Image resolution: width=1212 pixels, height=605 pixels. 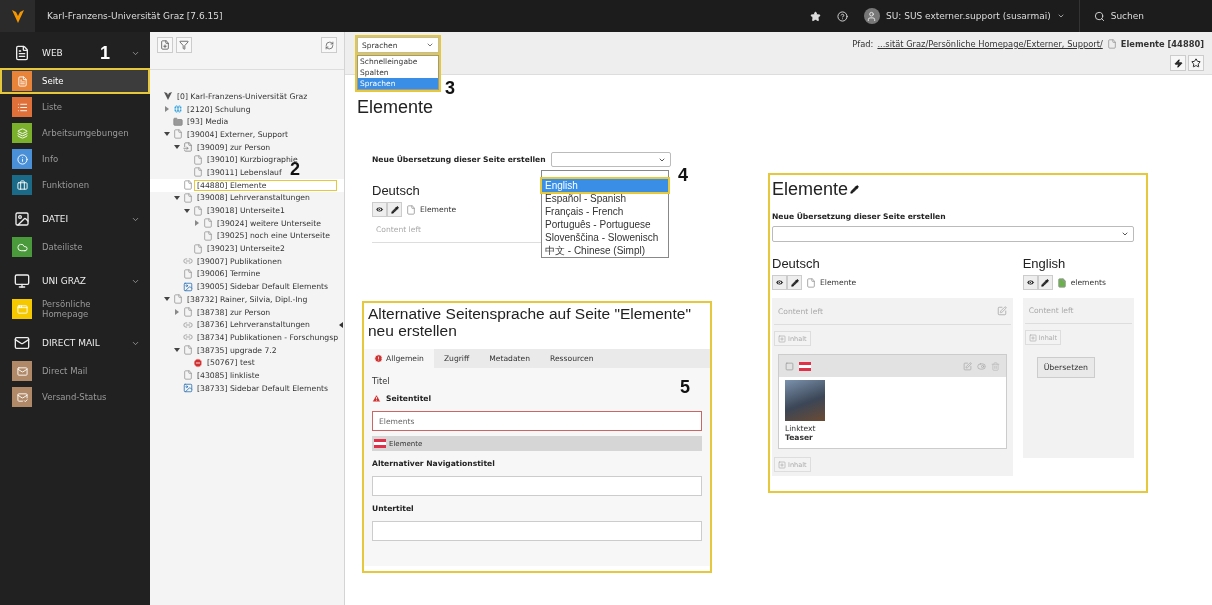 What do you see at coordinates (863, 44) in the screenshot?
I see `path-label: Pfad:` at bounding box center [863, 44].